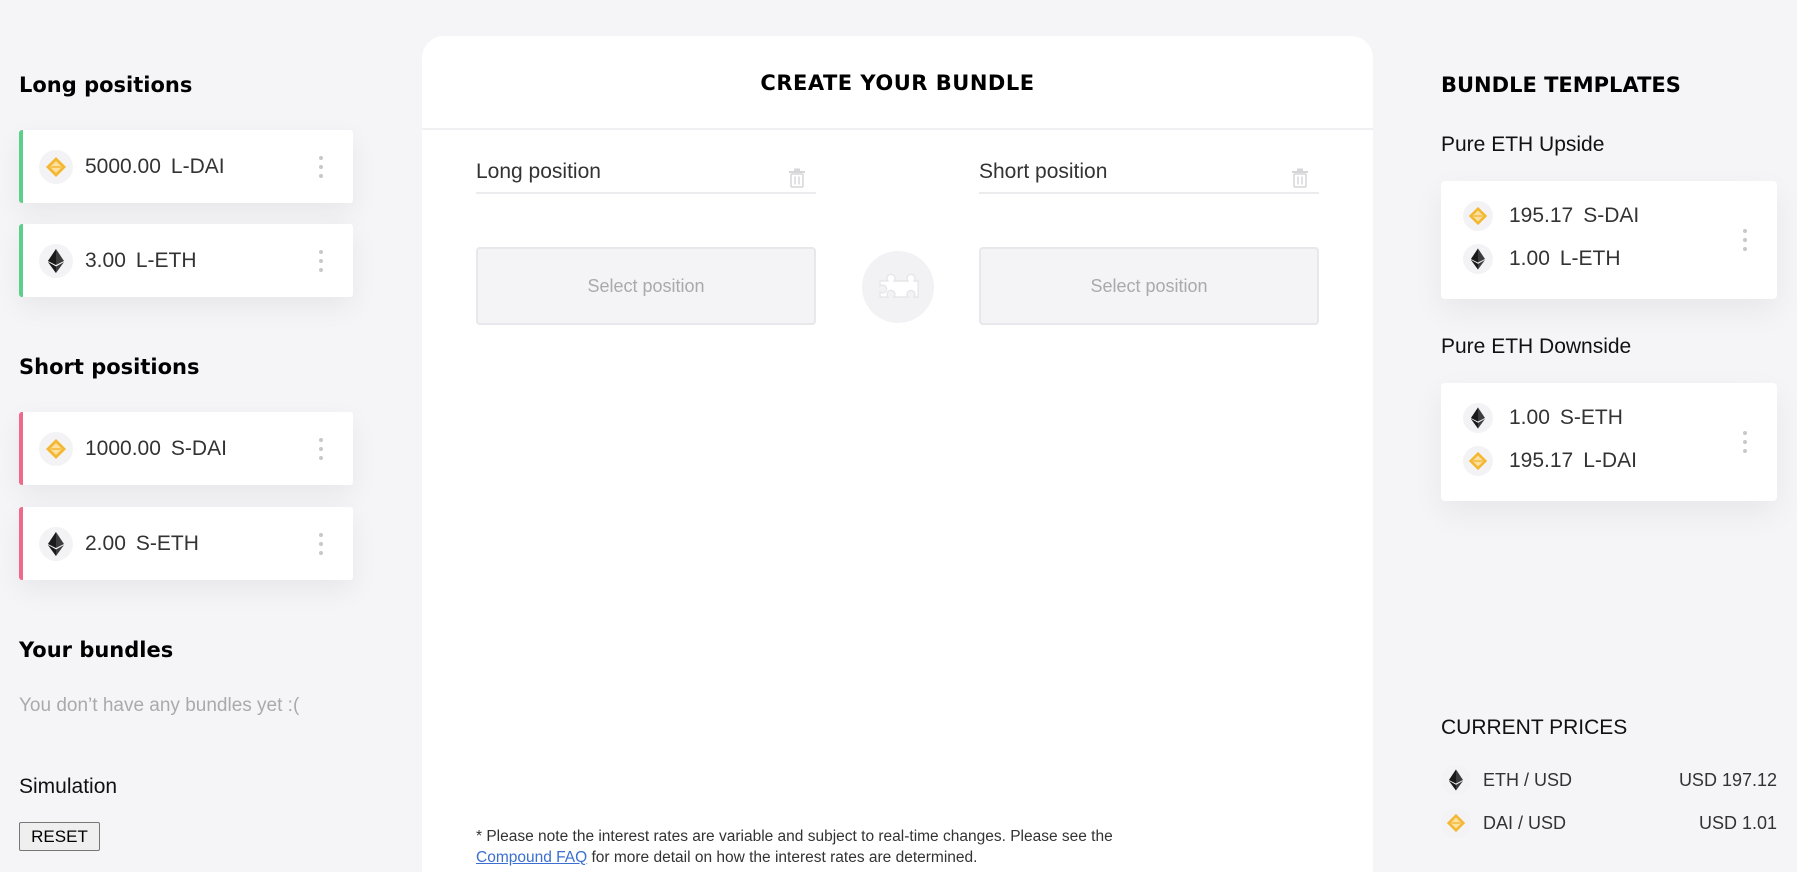  Describe the element at coordinates (1611, 215) in the screenshot. I see `template-symbol: S-DAI` at that location.